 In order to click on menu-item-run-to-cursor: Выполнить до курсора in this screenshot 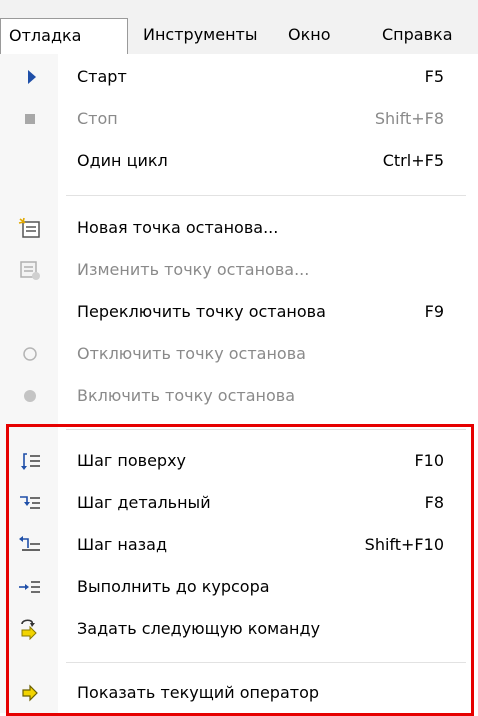, I will do `click(239, 587)`.